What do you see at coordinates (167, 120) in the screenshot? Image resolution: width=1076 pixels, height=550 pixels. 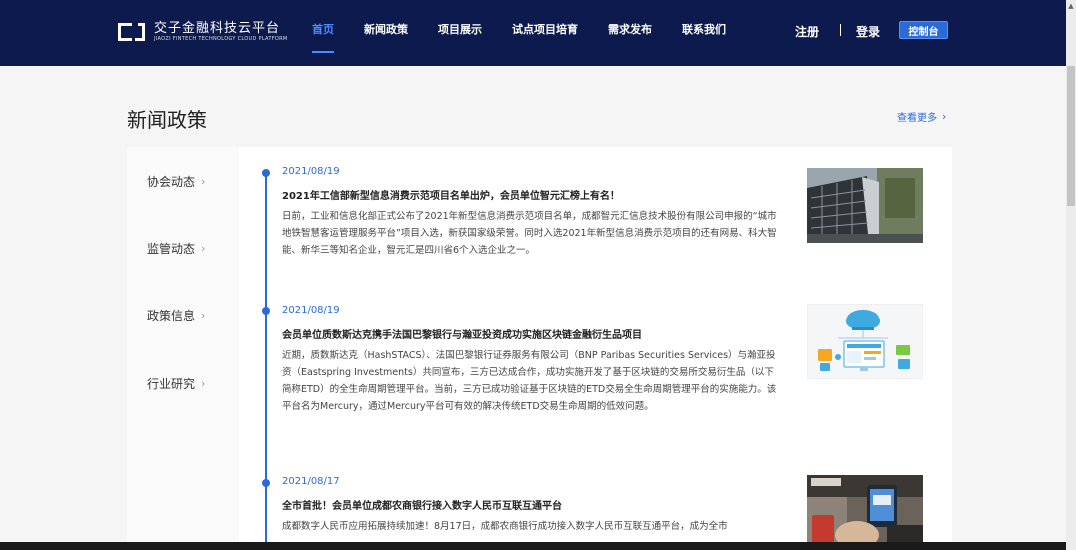 I see `section-title: 新闻政策` at bounding box center [167, 120].